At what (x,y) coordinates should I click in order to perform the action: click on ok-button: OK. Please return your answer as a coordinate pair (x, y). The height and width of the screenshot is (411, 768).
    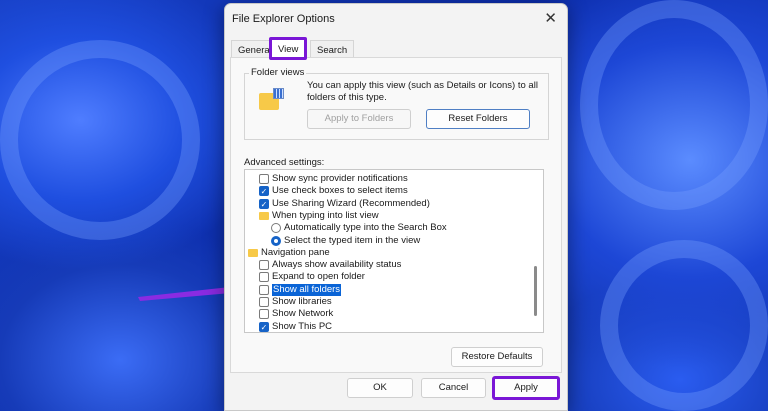
    Looking at the image, I should click on (380, 388).